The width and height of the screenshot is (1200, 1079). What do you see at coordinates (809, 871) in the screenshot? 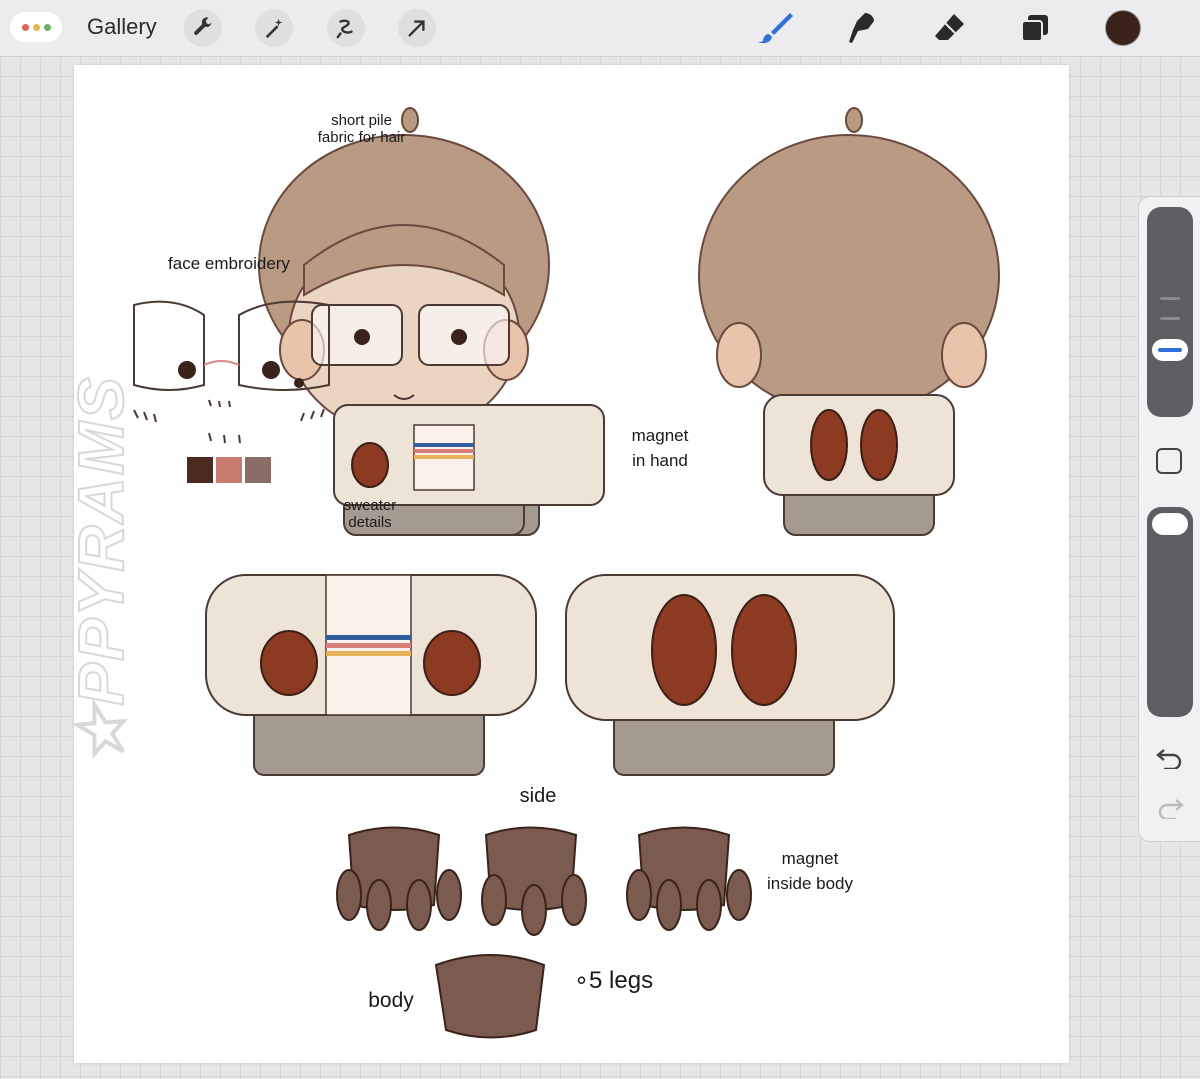
I see `magnet-inside-body-label: magnet inside body` at bounding box center [809, 871].